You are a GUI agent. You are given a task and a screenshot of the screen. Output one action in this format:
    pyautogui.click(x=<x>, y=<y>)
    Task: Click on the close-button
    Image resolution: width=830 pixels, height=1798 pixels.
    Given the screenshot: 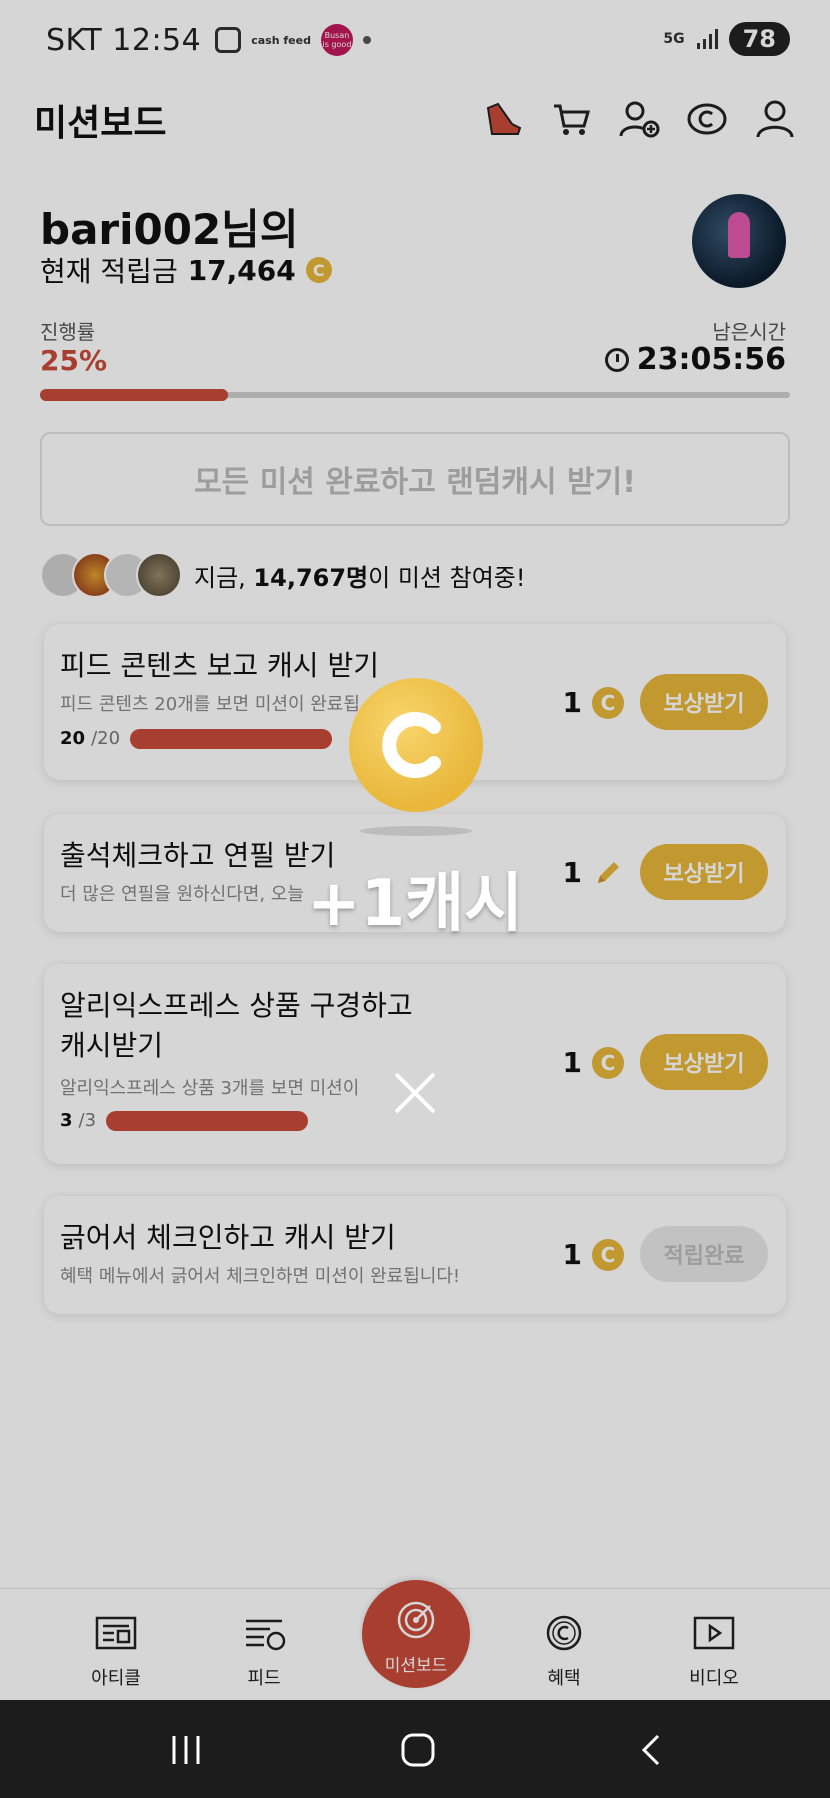 What is the action you would take?
    pyautogui.click(x=415, y=1093)
    